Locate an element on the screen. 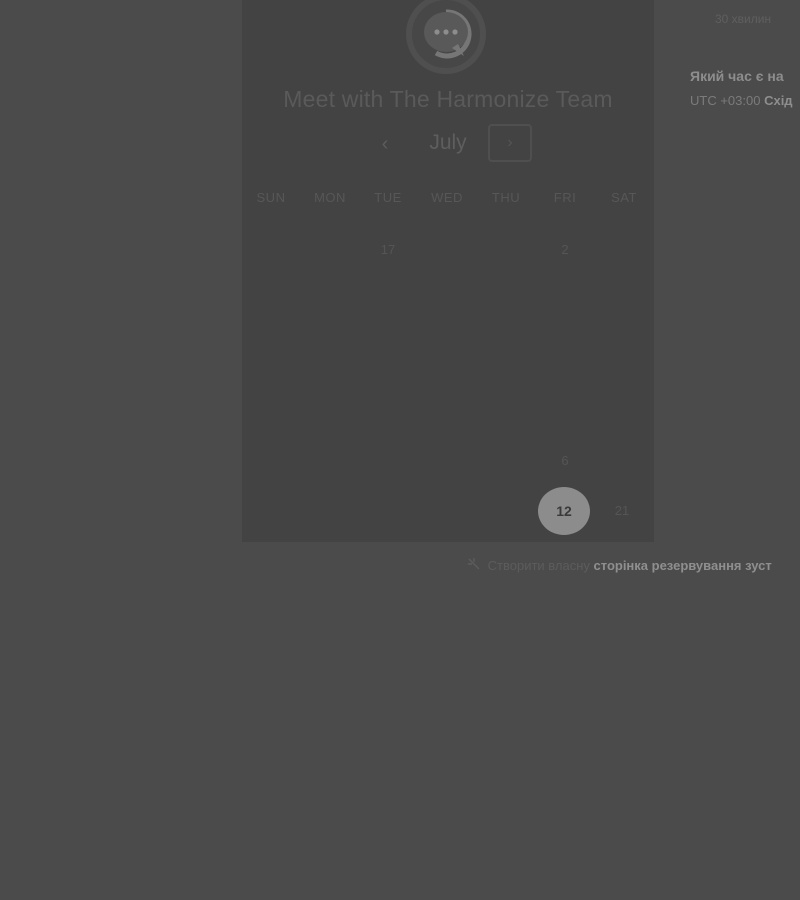  time-question-heading: Який час є на is located at coordinates (737, 76).